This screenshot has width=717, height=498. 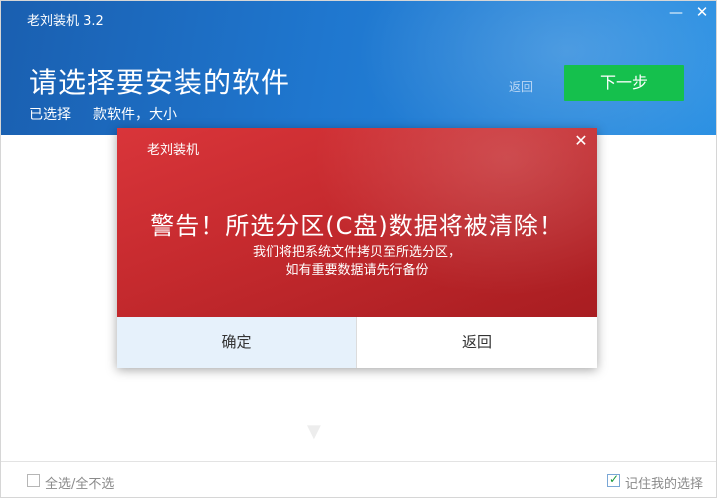 I want to click on selected-suffix: 款软件，大小, so click(x=135, y=115).